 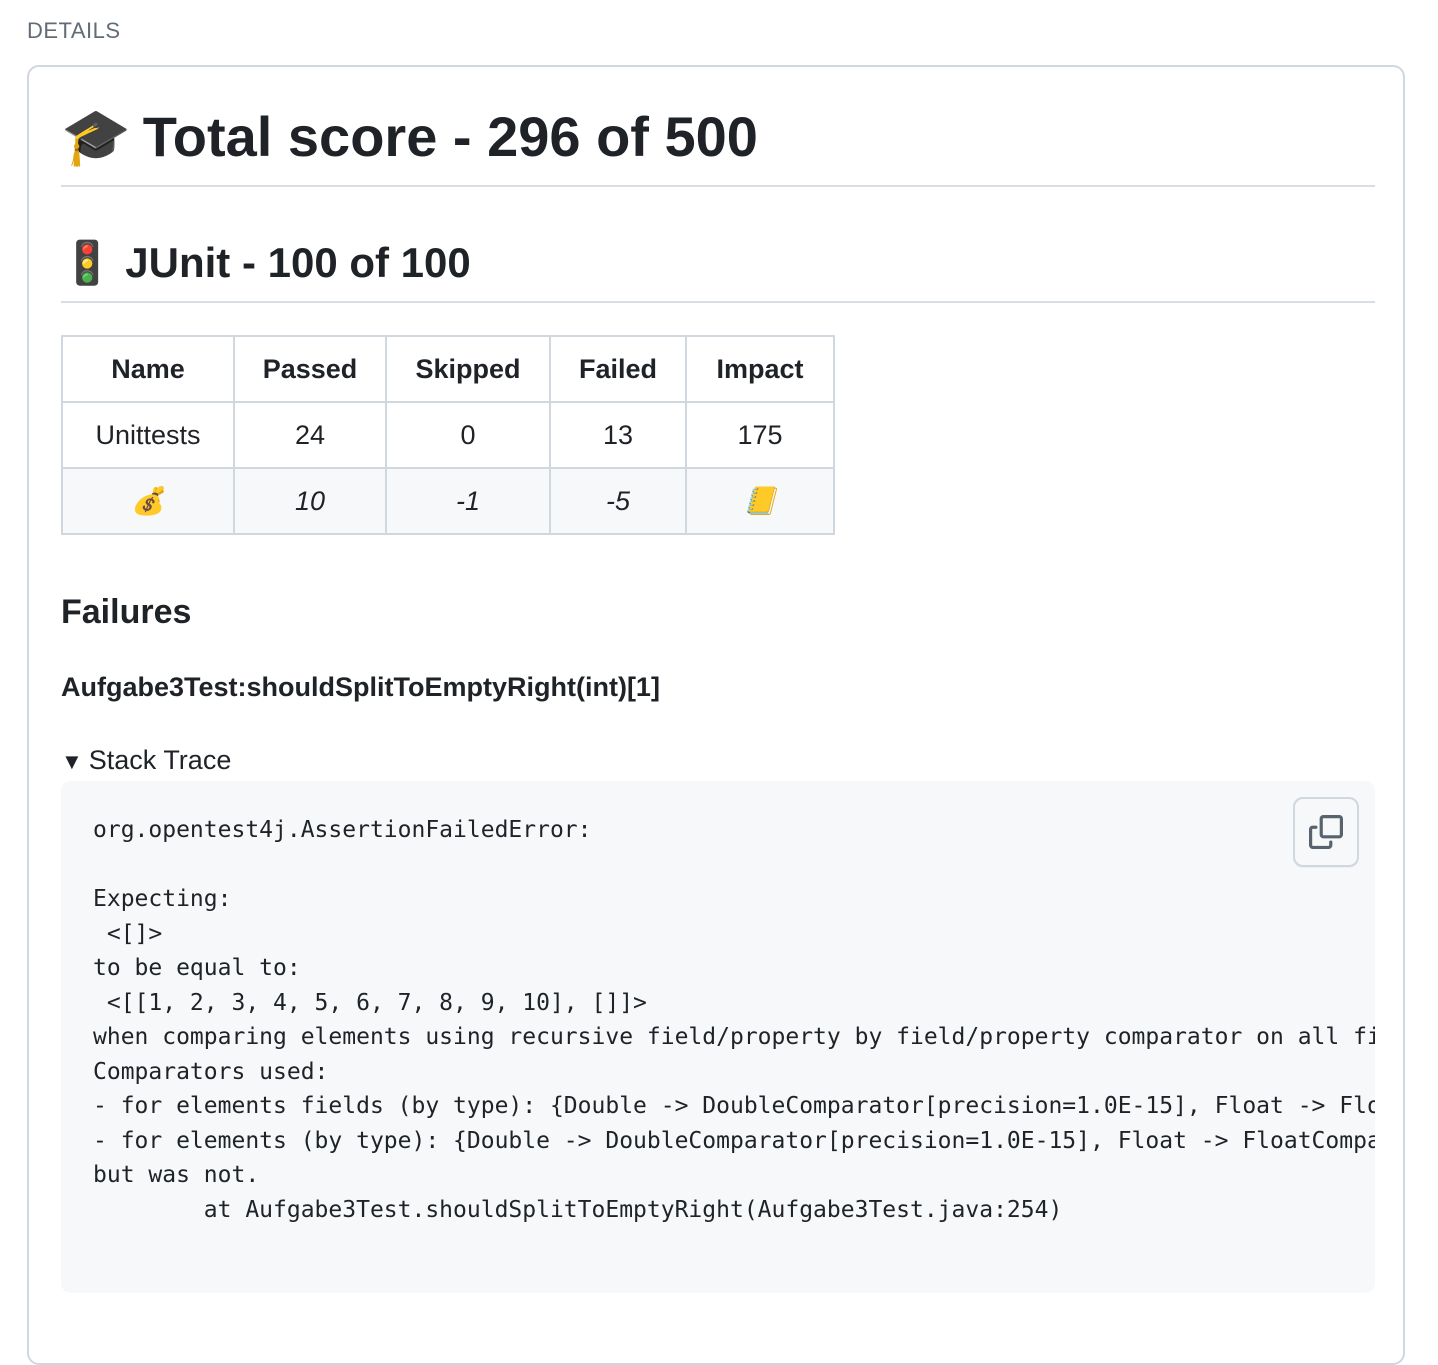 I want to click on section-label: DETAILS, so click(x=74, y=30).